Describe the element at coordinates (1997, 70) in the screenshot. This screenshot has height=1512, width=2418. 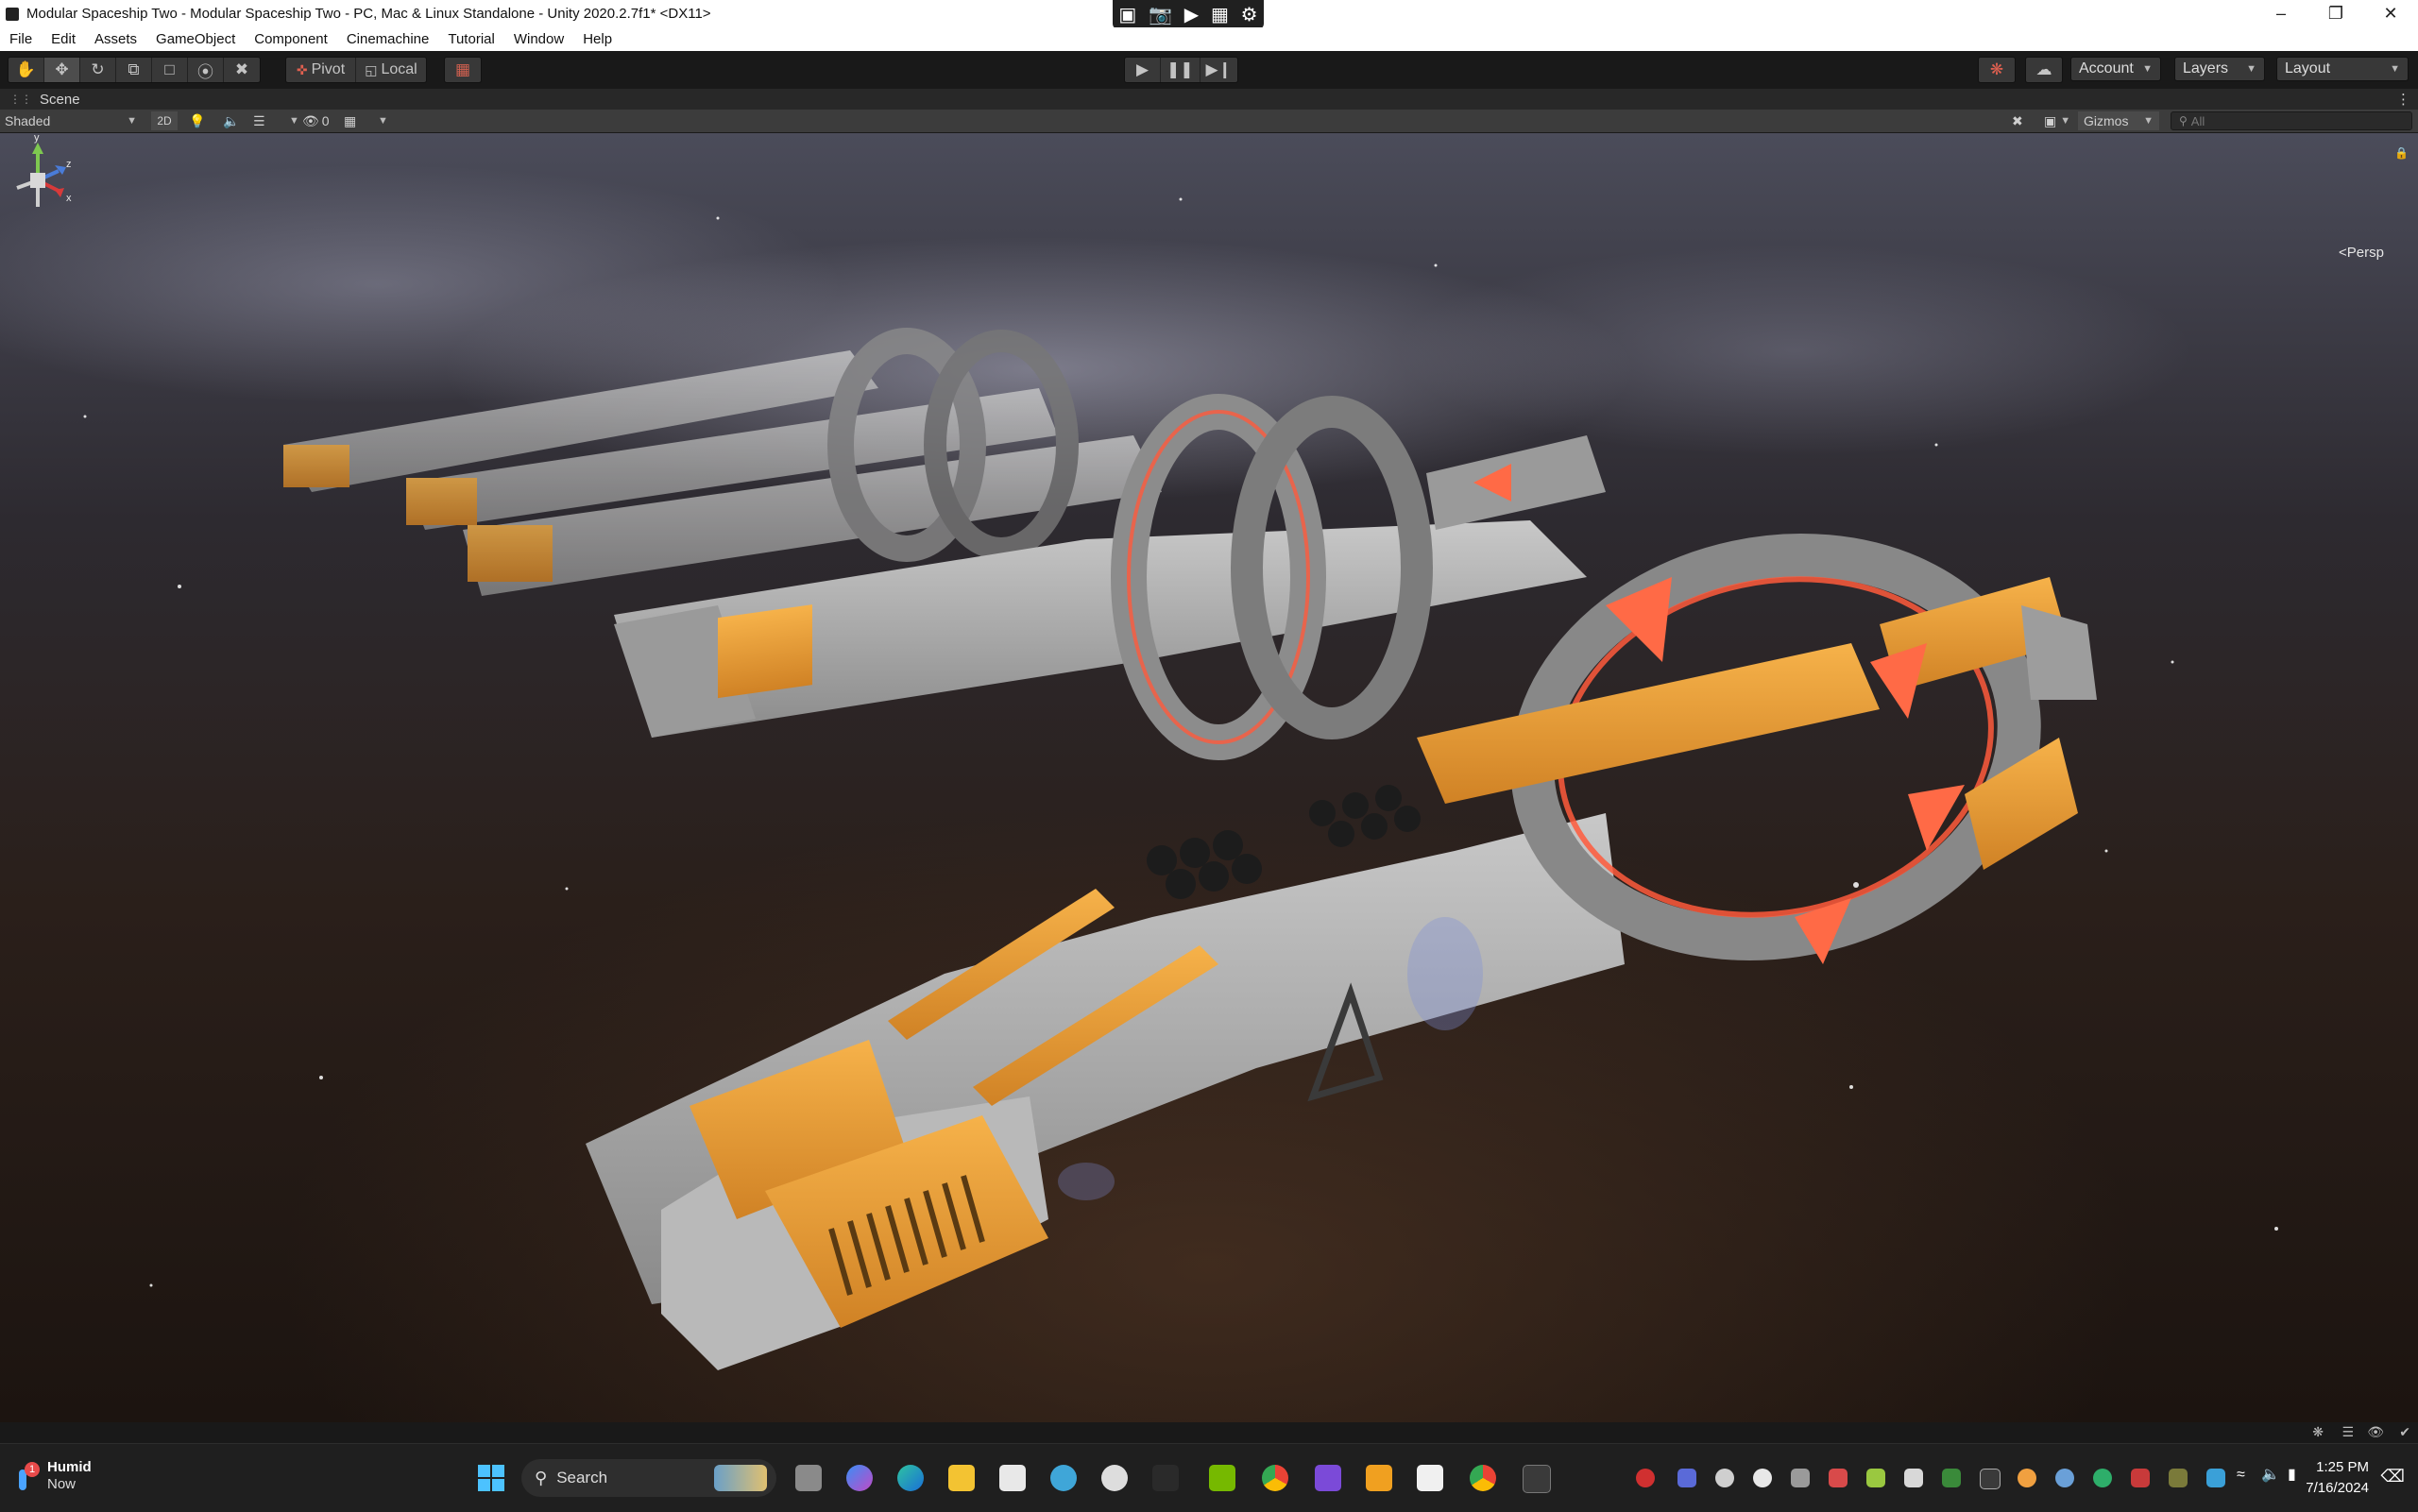
I see `collab-icon: ❋` at that location.